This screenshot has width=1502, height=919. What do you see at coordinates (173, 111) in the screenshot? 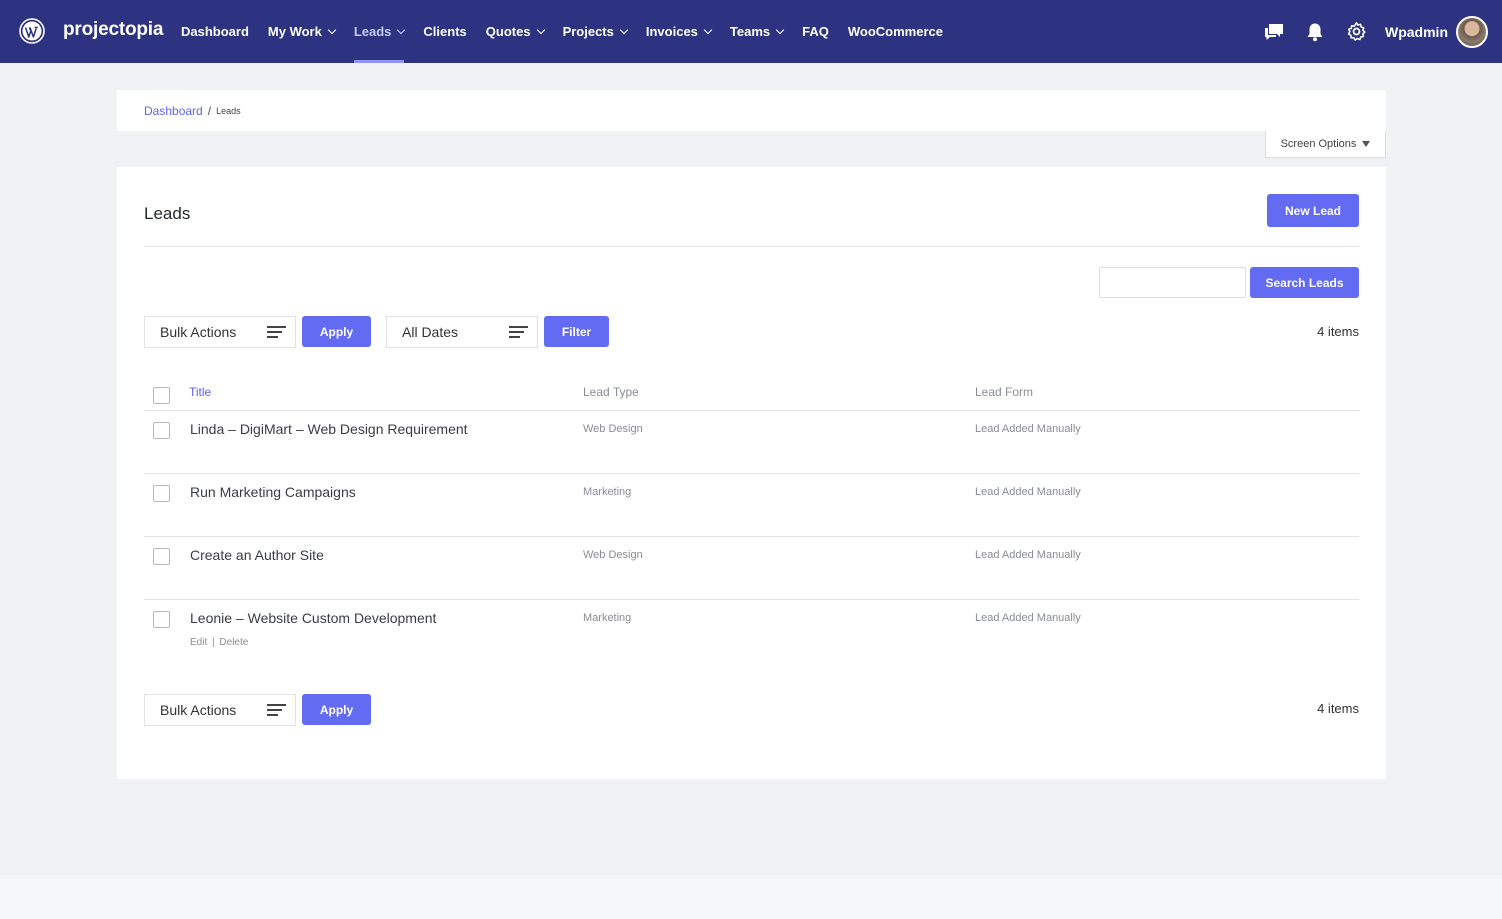
I see `breadcrumb-link-dashboard: Dashboard` at bounding box center [173, 111].